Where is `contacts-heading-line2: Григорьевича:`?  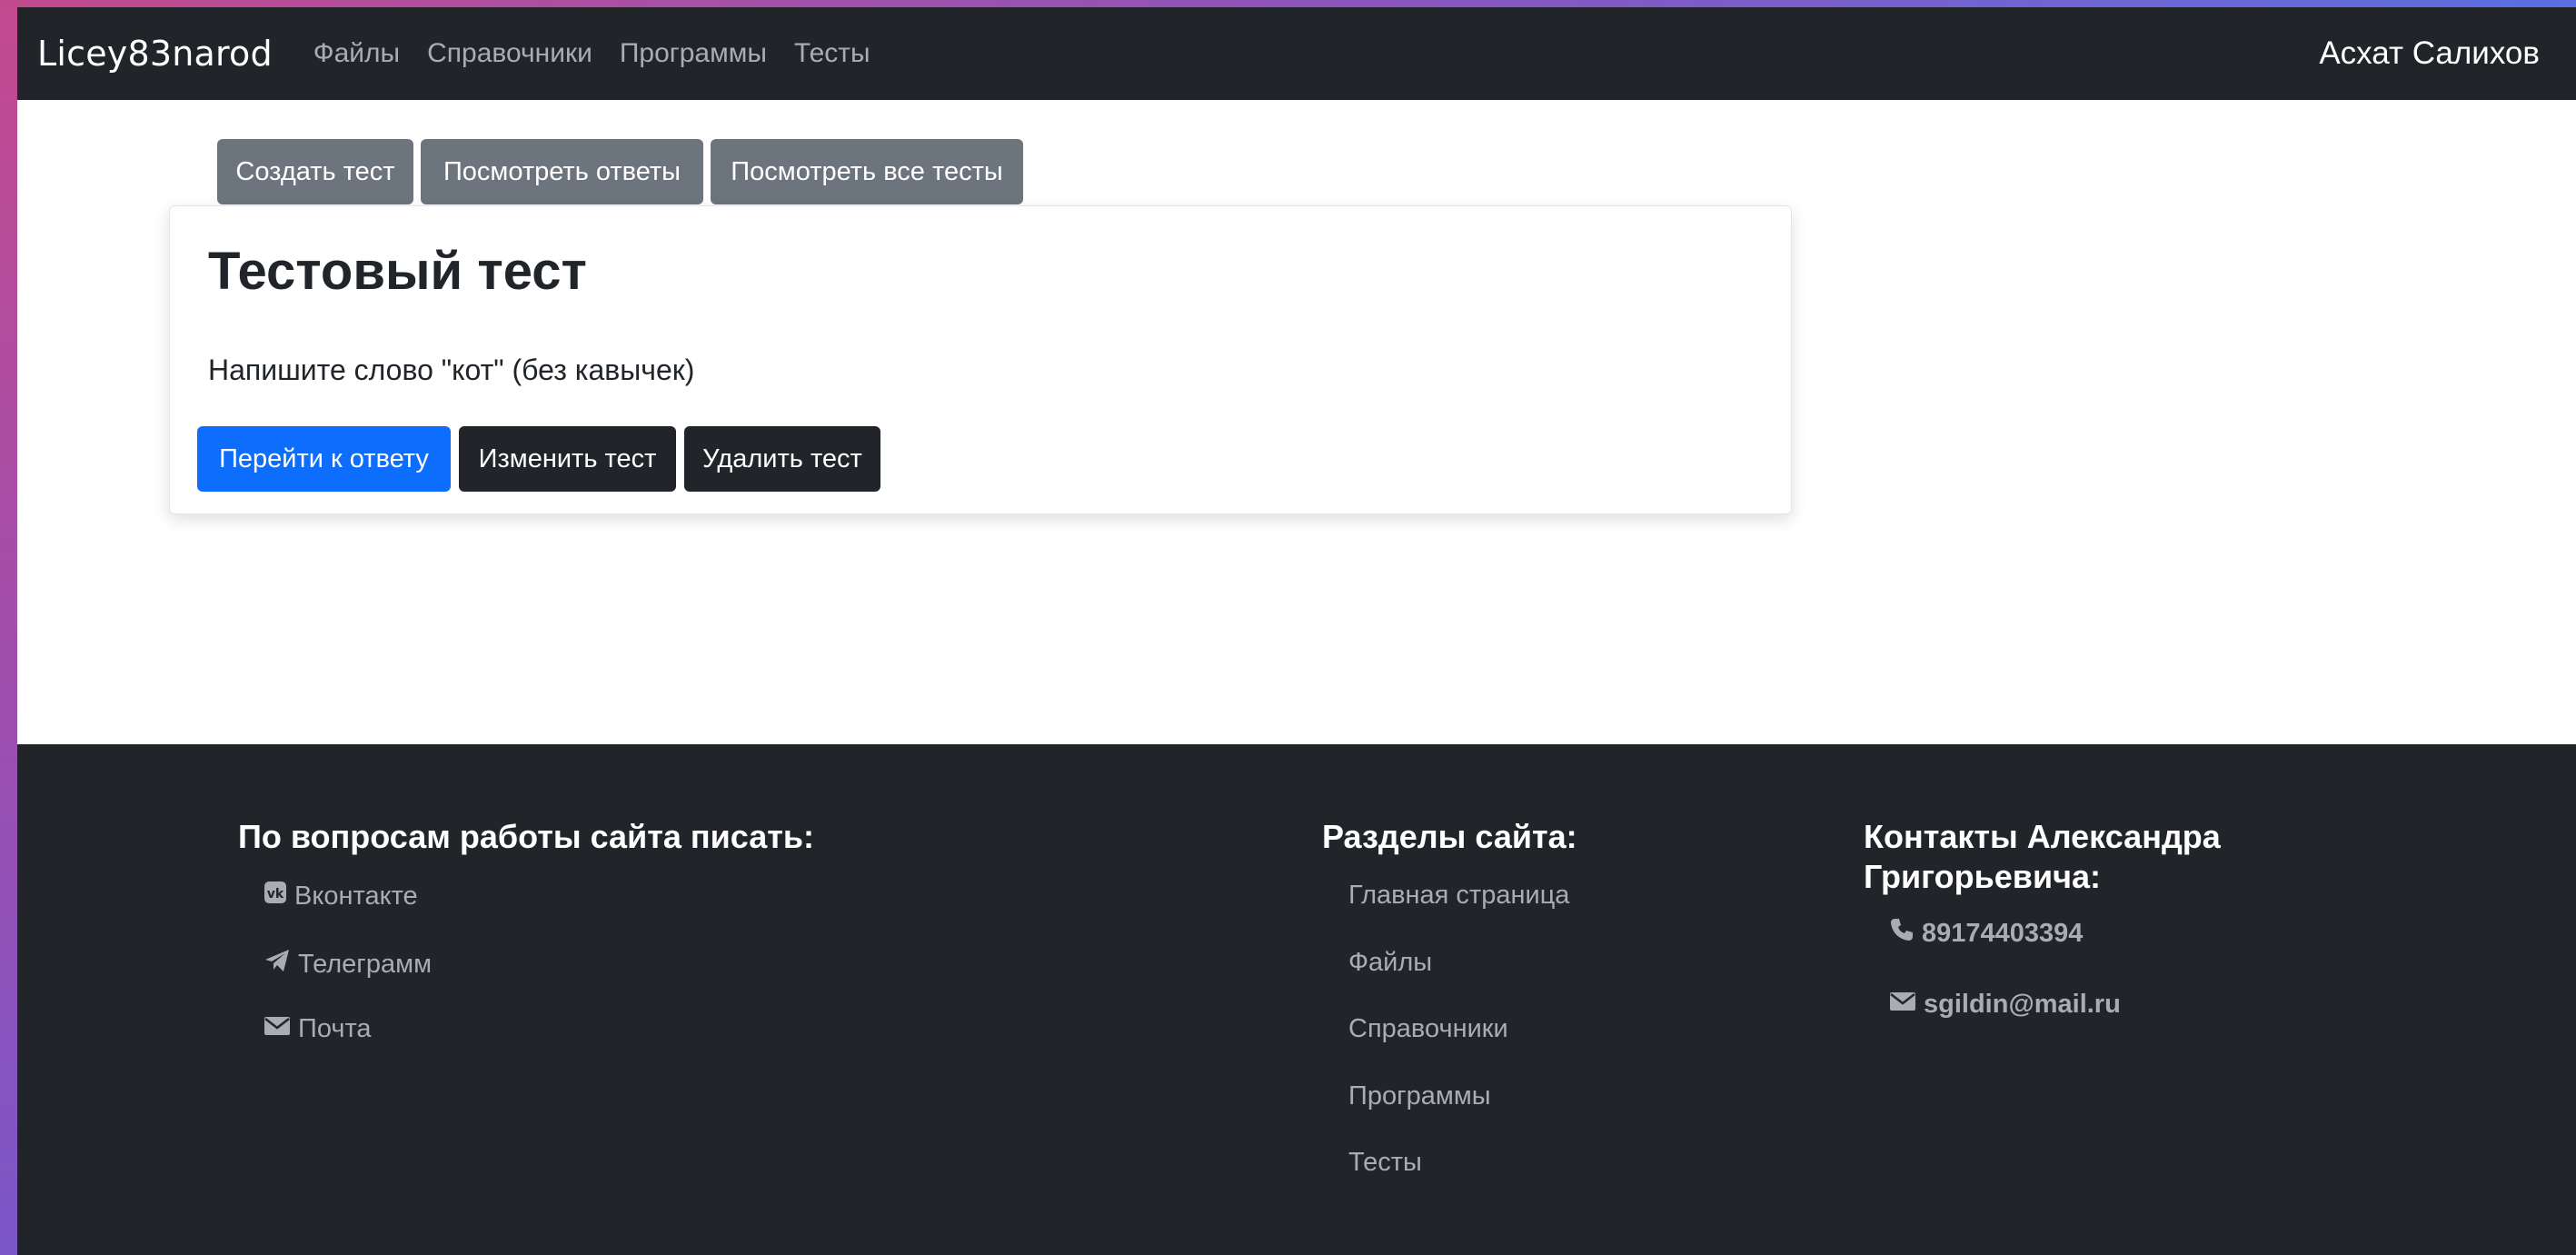 contacts-heading-line2: Григорьевича: is located at coordinates (1982, 877).